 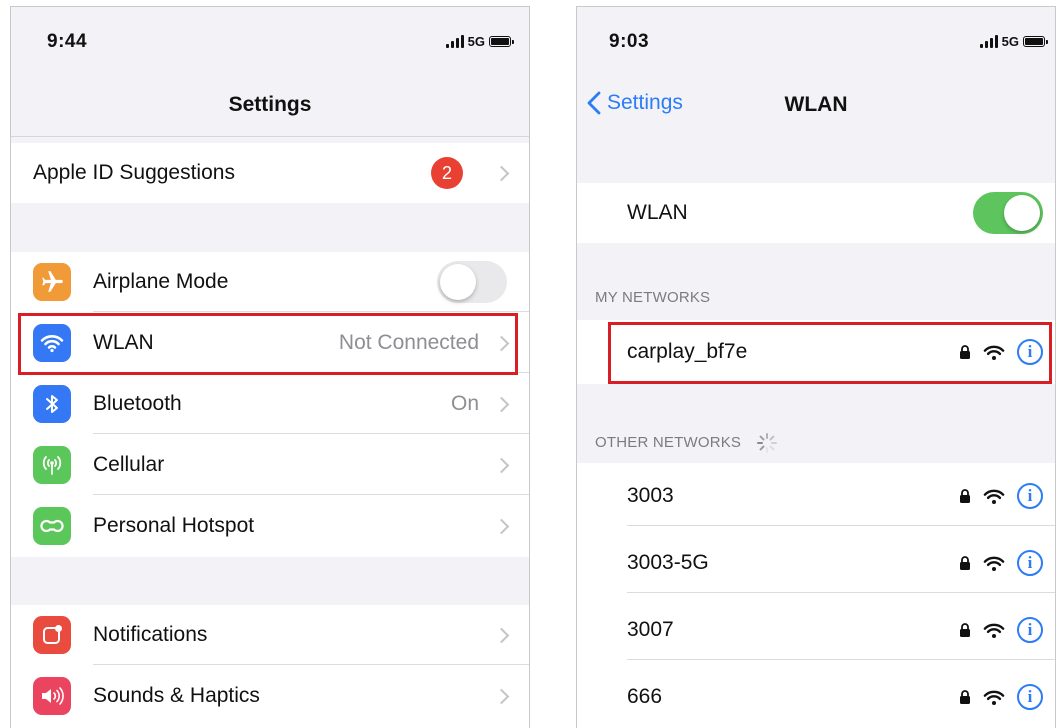 What do you see at coordinates (668, 442) in the screenshot?
I see `other-networks-header-label: OTHER NETWORKS` at bounding box center [668, 442].